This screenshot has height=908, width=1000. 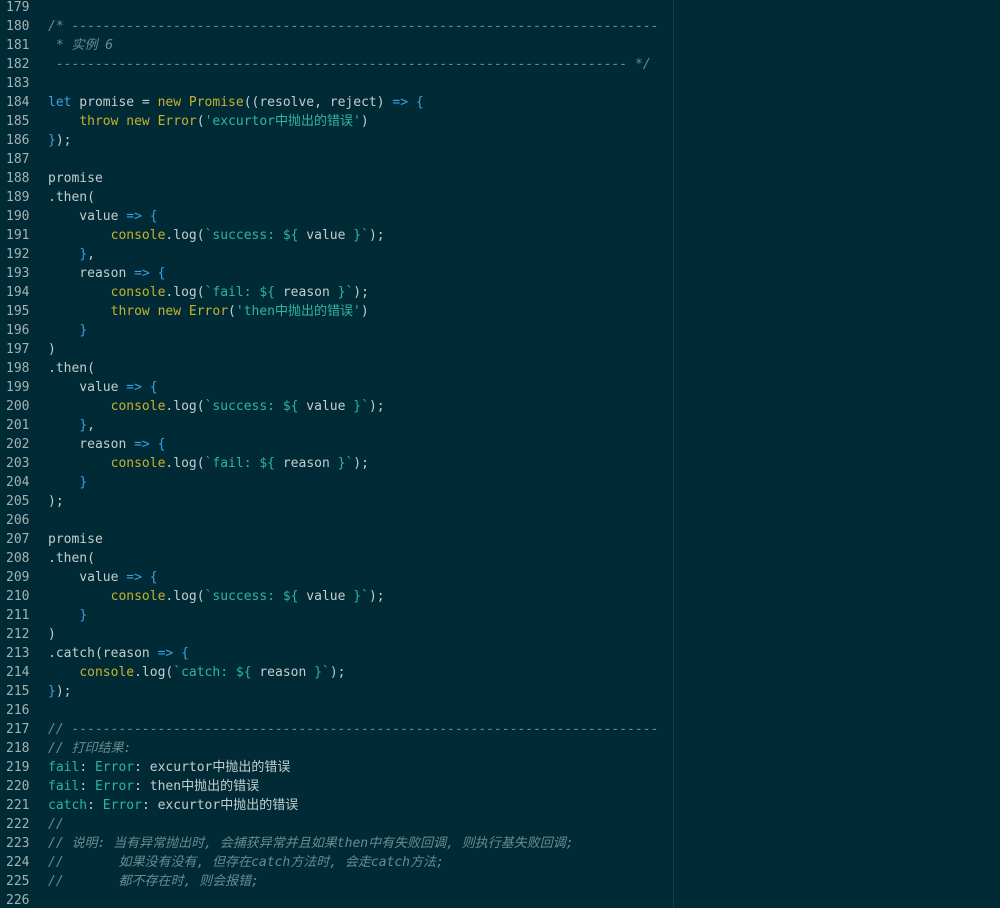 I want to click on code-token: }`, so click(x=322, y=672).